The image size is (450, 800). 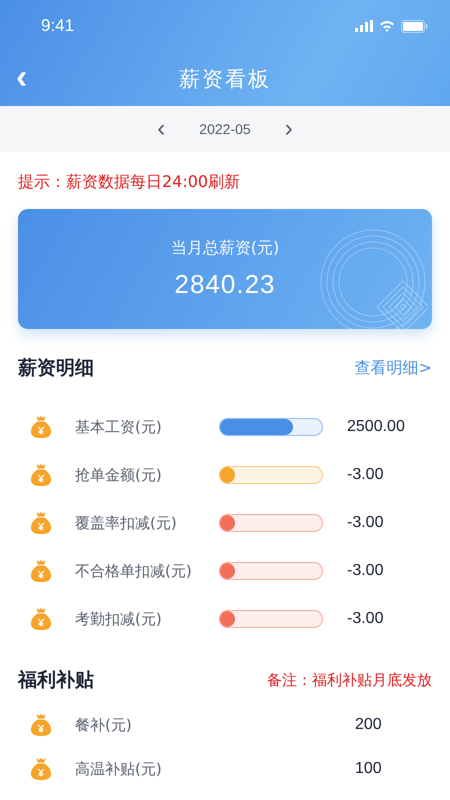 I want to click on item-label: 基本工资(元), so click(x=119, y=427).